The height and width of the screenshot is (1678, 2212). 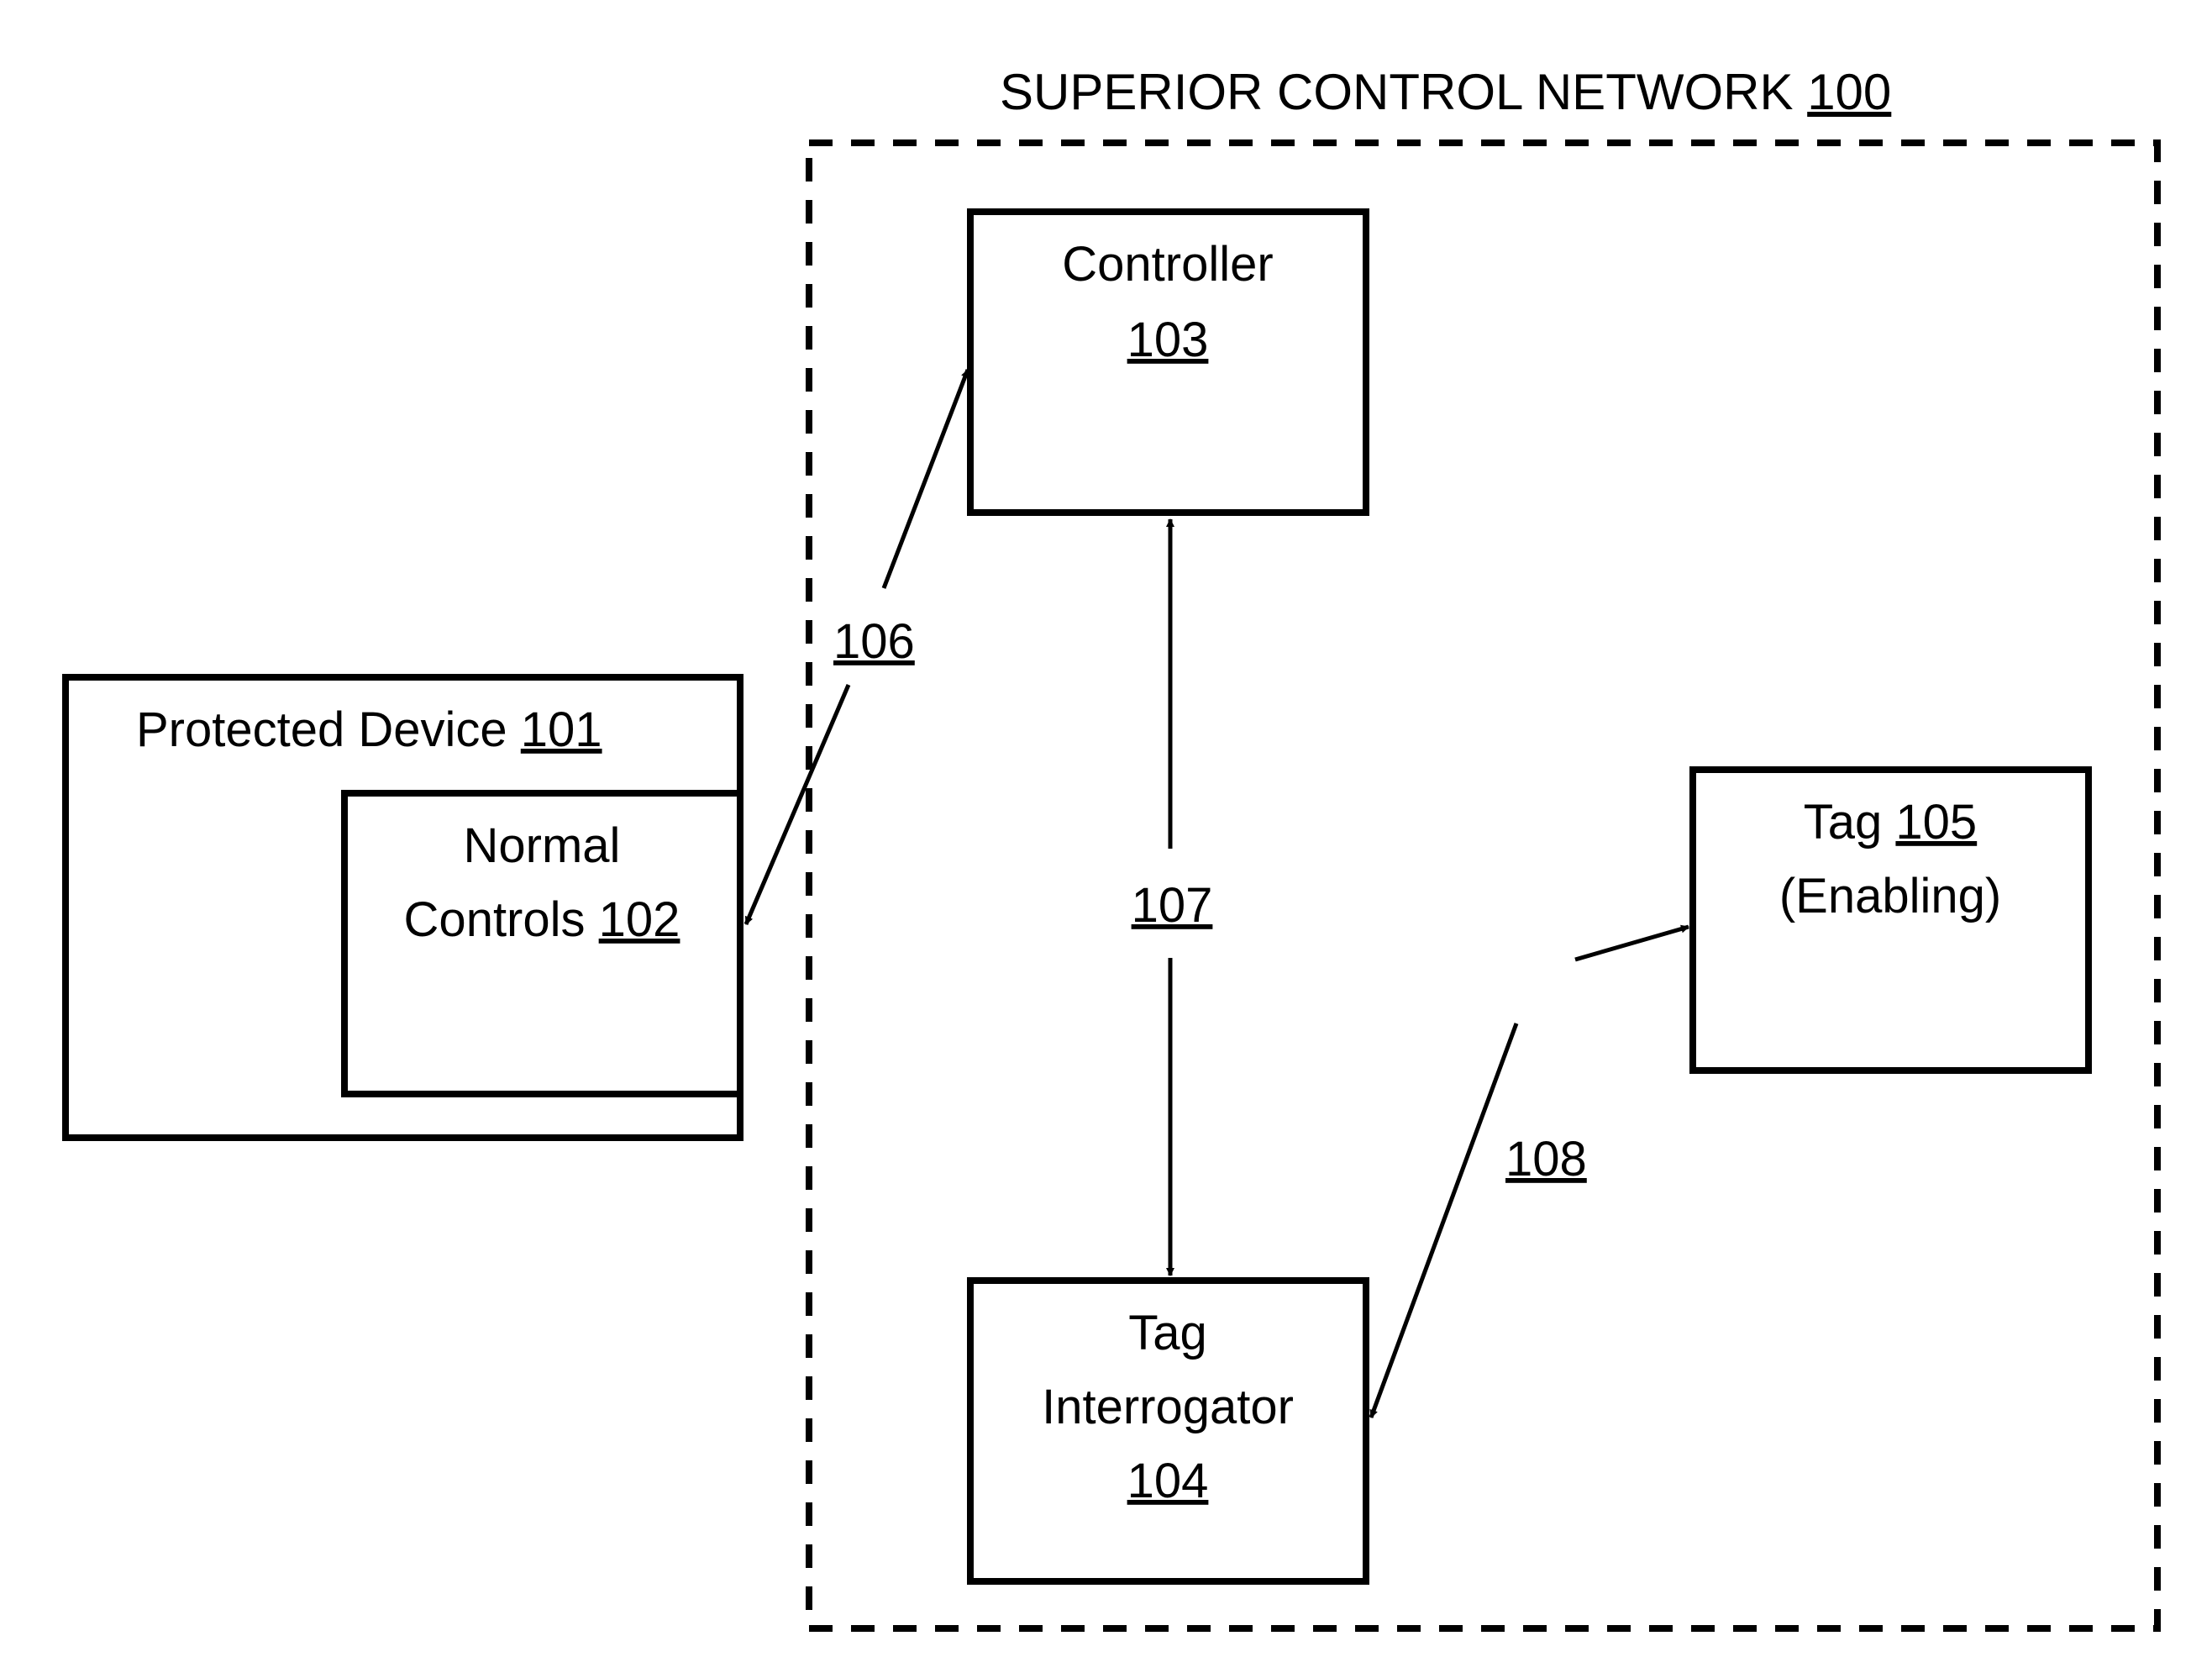 I want to click on link-106-lower, so click(x=797, y=804).